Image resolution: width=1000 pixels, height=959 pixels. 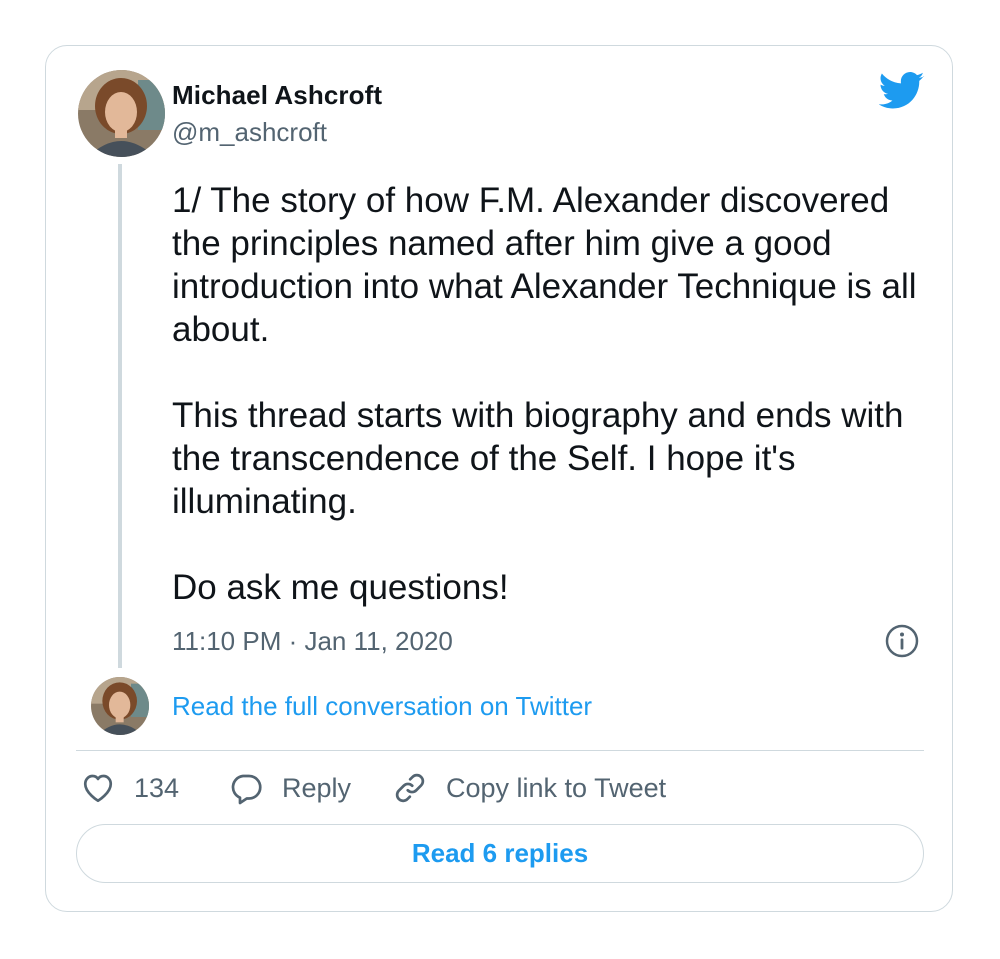 What do you see at coordinates (277, 95) in the screenshot?
I see `author-name: Michael Ashcroft` at bounding box center [277, 95].